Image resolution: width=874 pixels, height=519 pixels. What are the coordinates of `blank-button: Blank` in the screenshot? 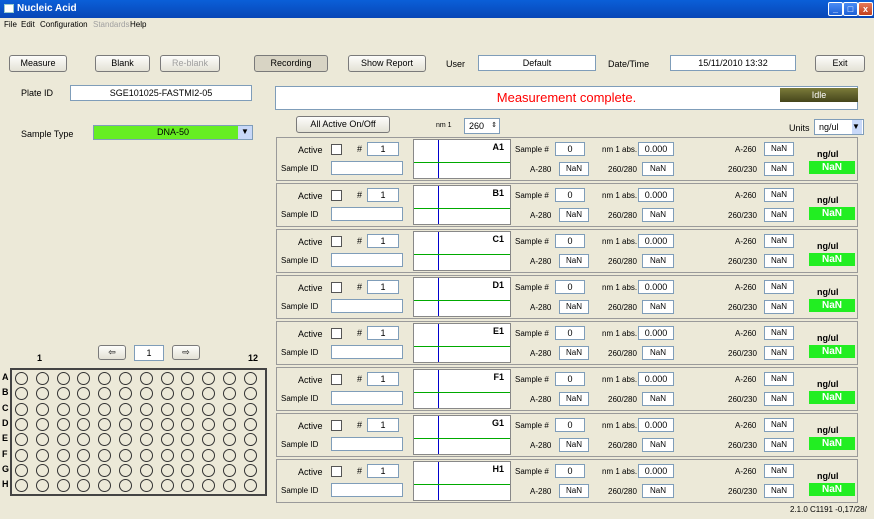 It's located at (122, 63).